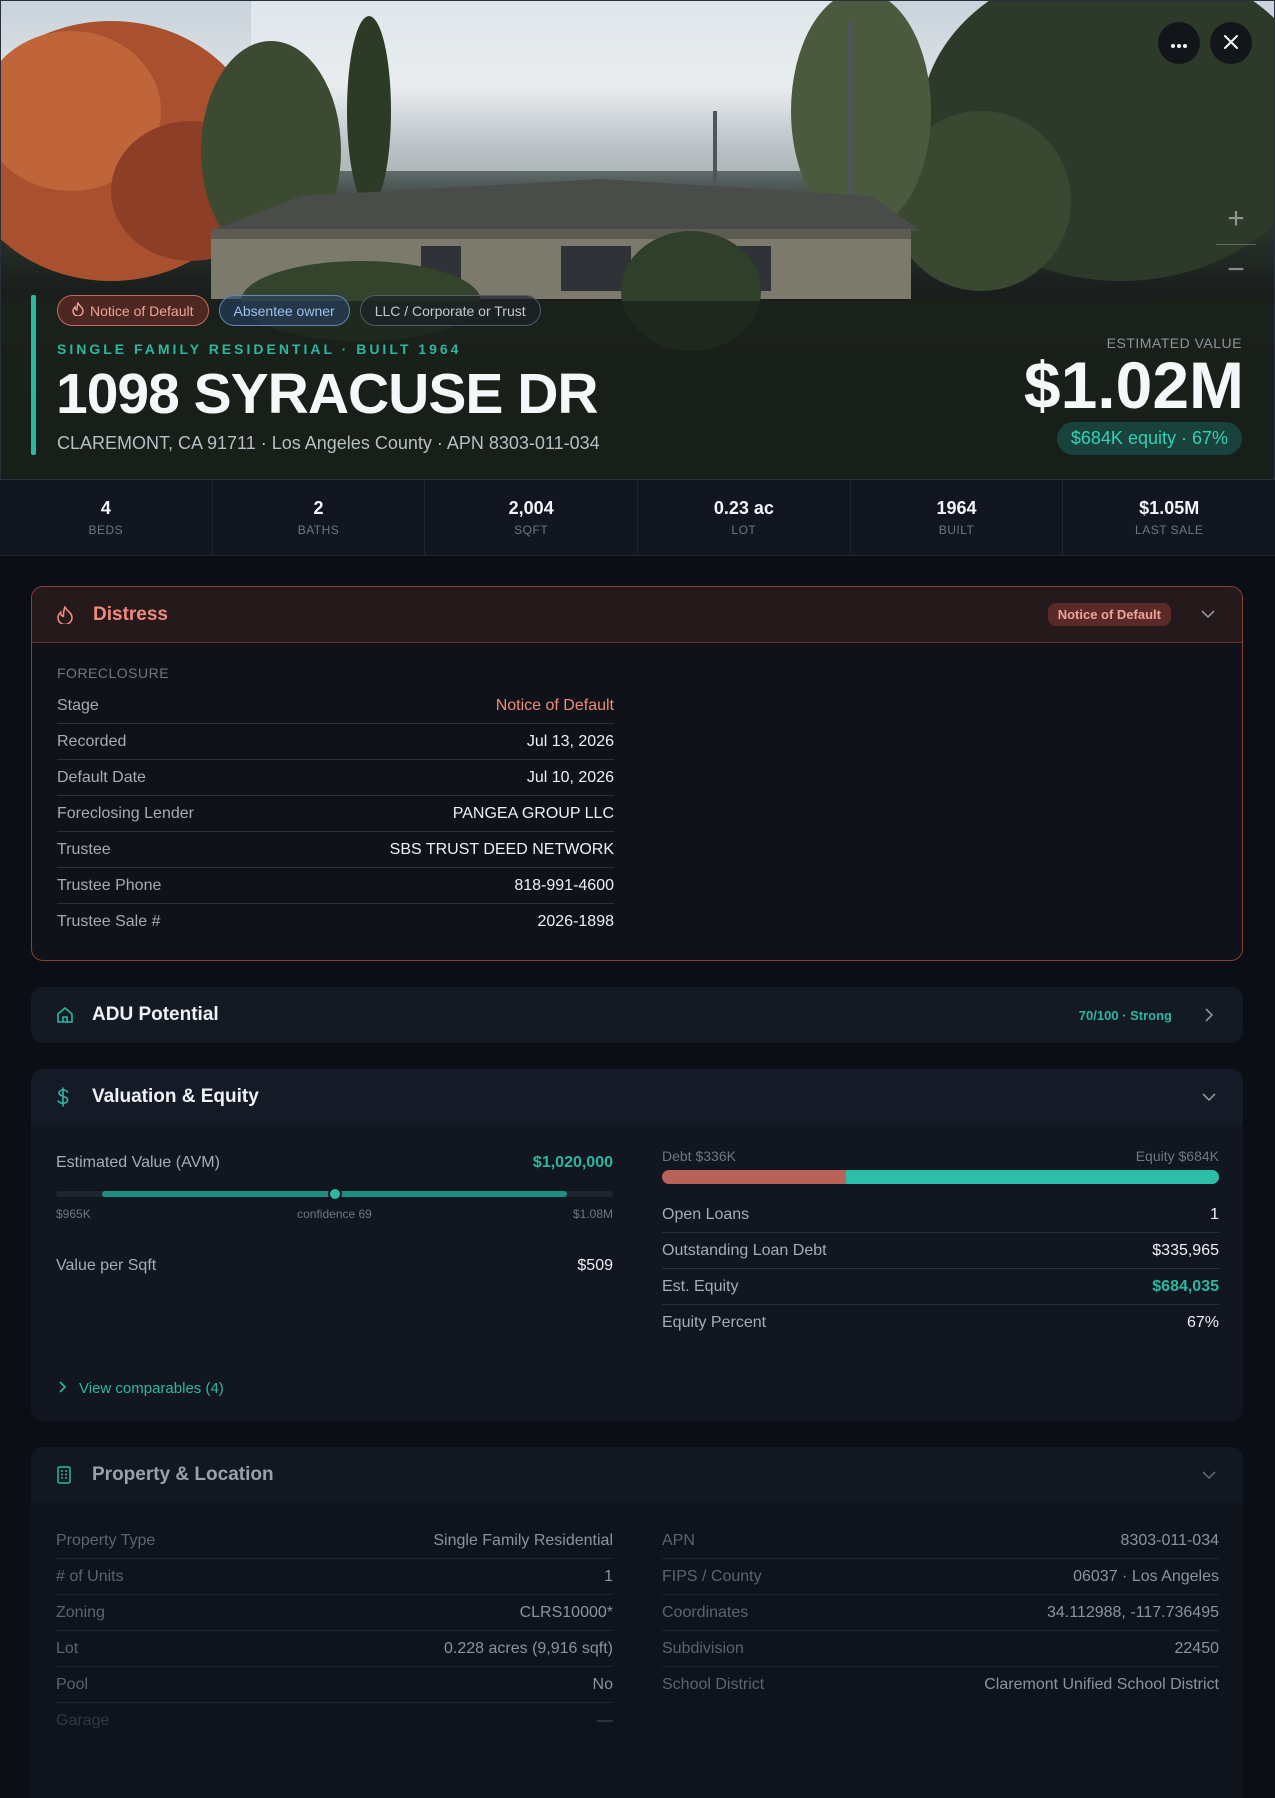 This screenshot has width=1275, height=1798. Describe the element at coordinates (637, 1097) in the screenshot. I see `valuation-header: Valuation & Equity` at that location.